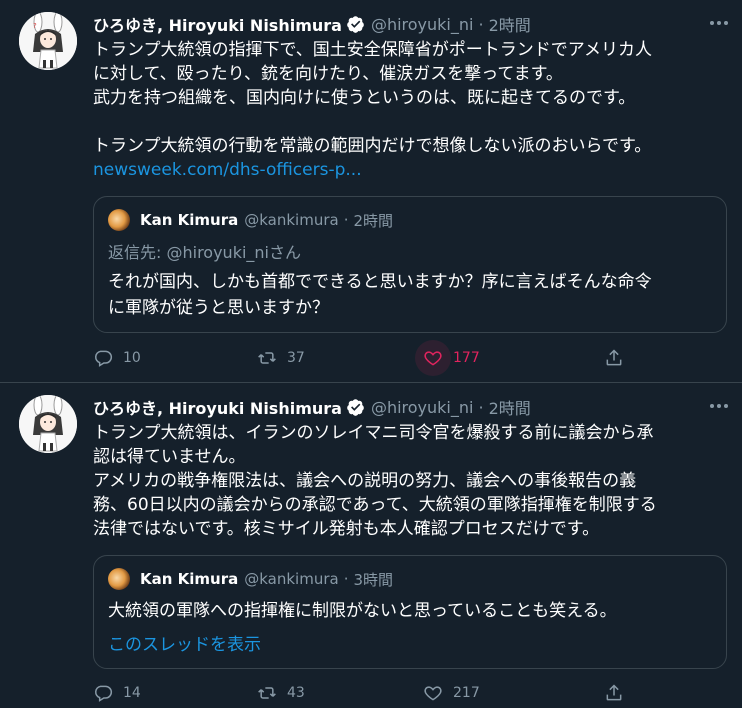  What do you see at coordinates (169, 457) in the screenshot?
I see `tweet-text-line: 認は得ていません。` at bounding box center [169, 457].